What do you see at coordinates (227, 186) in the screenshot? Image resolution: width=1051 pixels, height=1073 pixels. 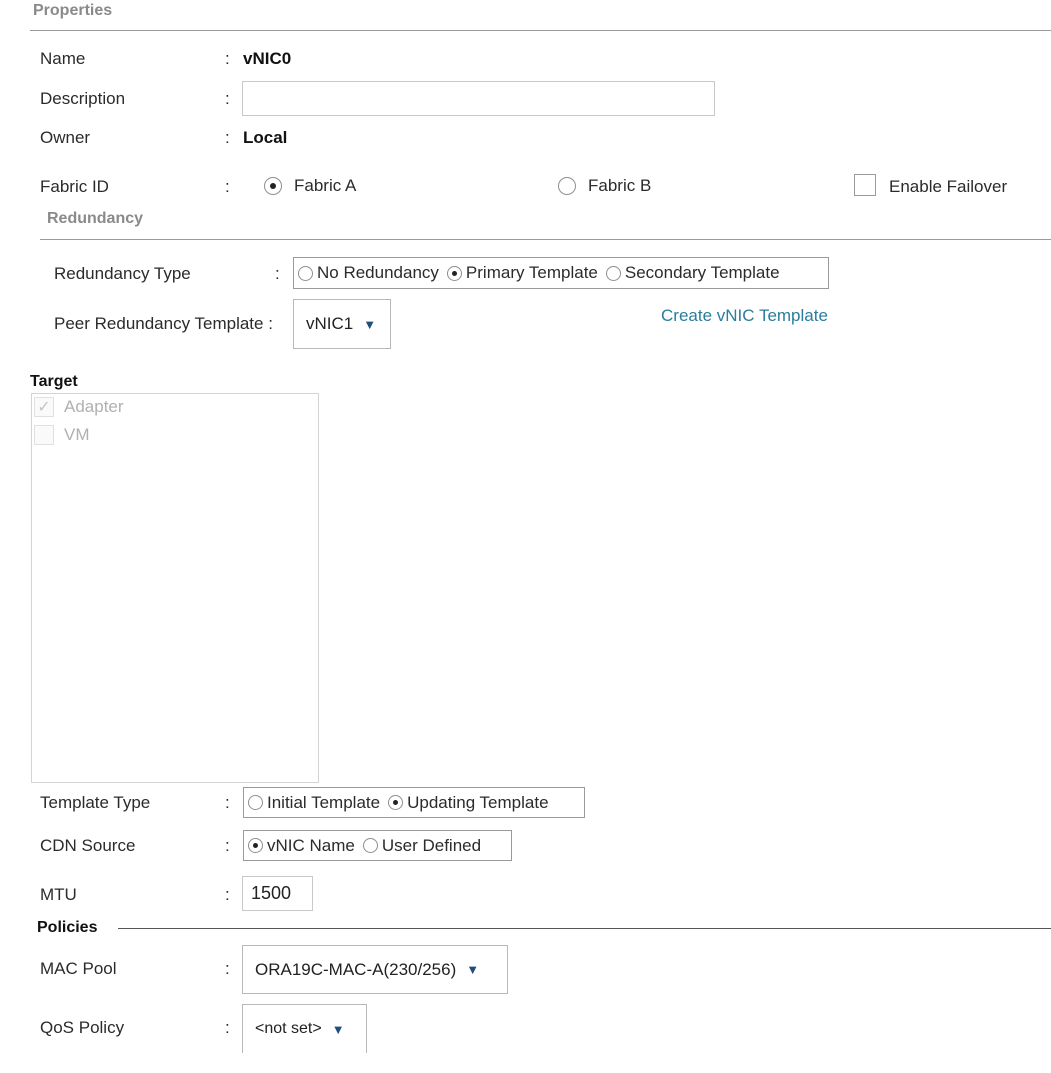 I see `fabric-id-colon: :` at bounding box center [227, 186].